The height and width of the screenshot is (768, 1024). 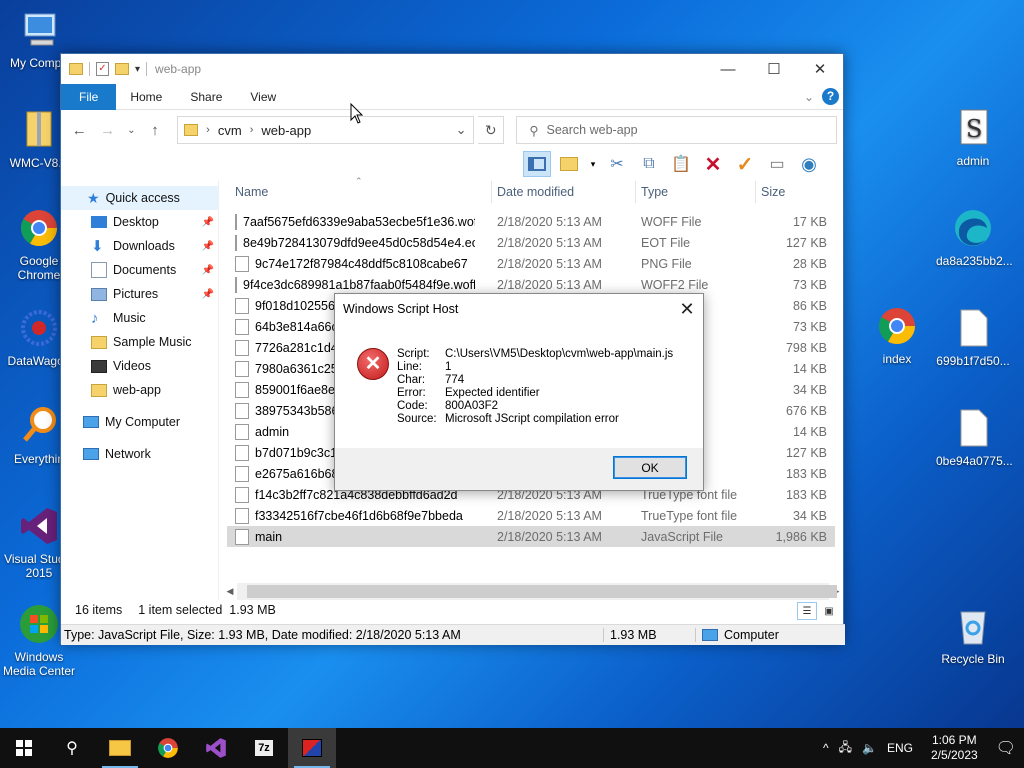 What do you see at coordinates (820, 69) in the screenshot?
I see `close-button: ✕` at bounding box center [820, 69].